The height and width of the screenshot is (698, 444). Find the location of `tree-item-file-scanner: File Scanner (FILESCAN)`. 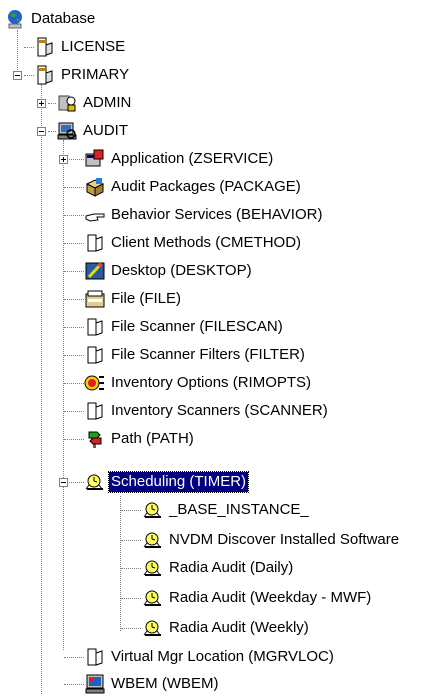

tree-item-file-scanner: File Scanner (FILESCAN) is located at coordinates (184, 327).